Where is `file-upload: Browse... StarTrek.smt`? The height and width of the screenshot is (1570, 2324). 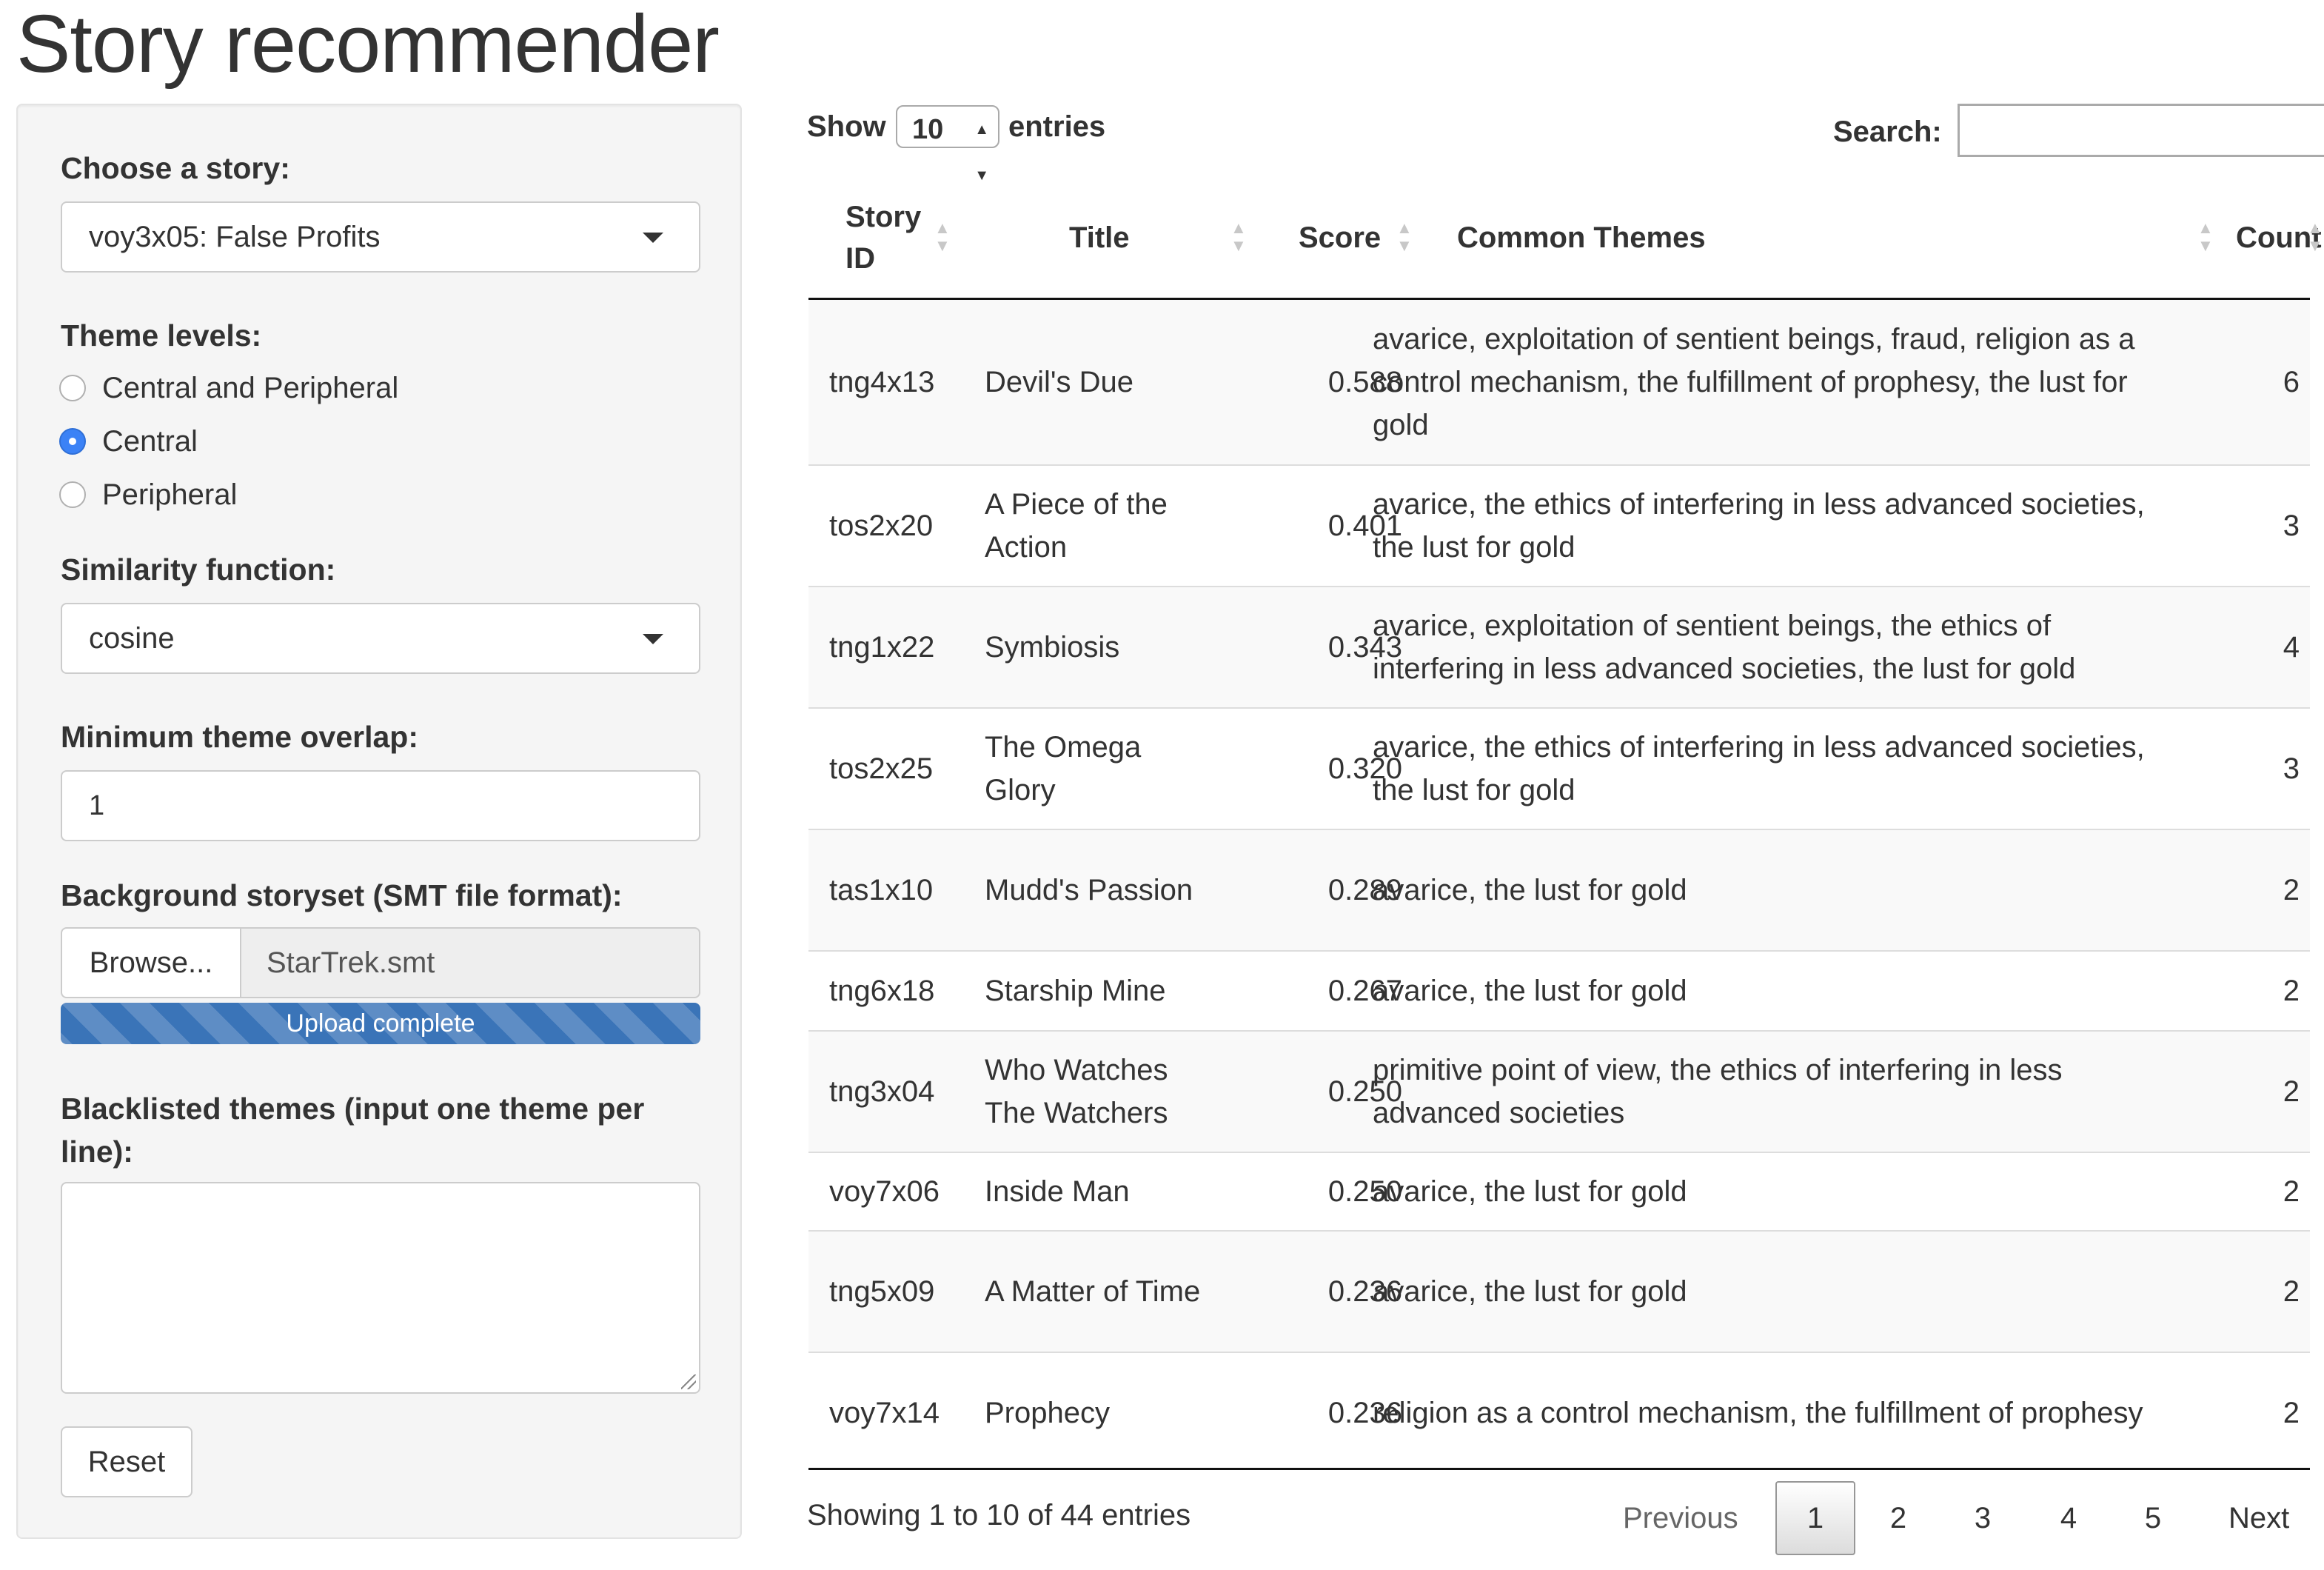
file-upload: Browse... StarTrek.smt is located at coordinates (380, 962).